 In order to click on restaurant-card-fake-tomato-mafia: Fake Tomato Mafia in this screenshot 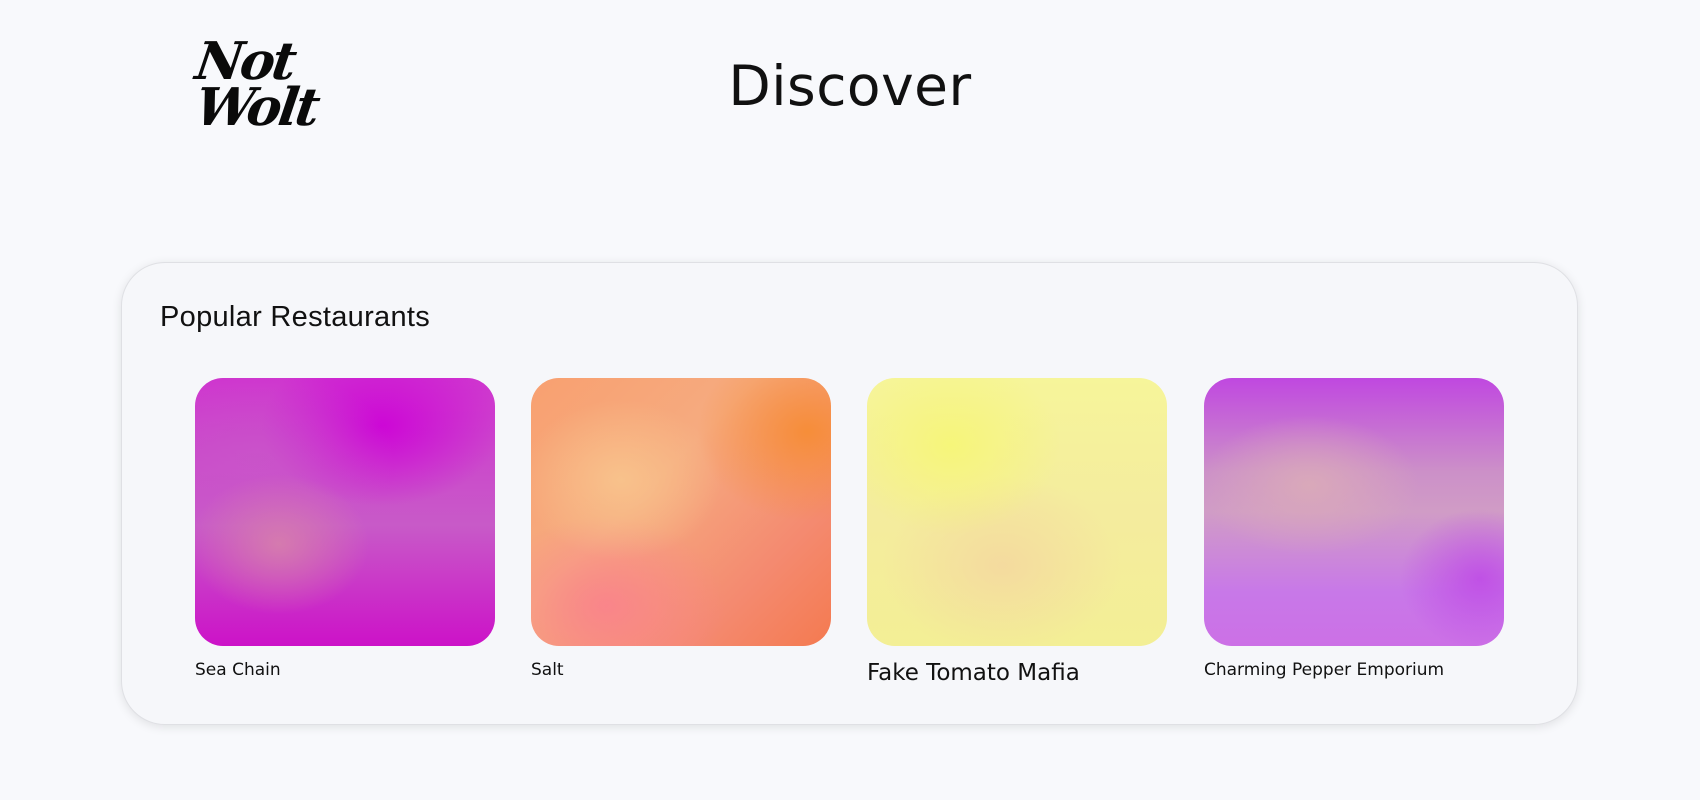, I will do `click(1017, 532)`.